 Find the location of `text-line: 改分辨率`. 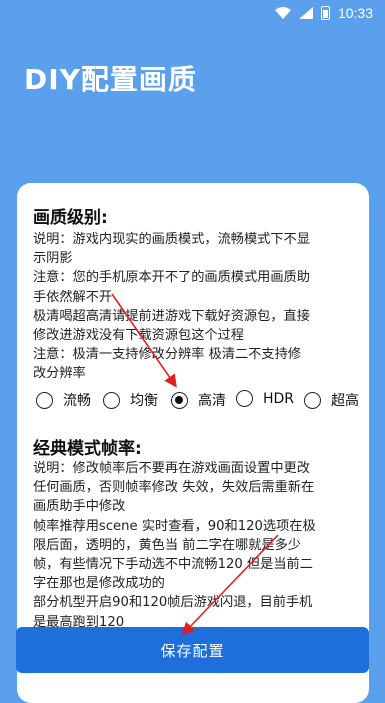

text-line: 改分辨率 is located at coordinates (59, 374).